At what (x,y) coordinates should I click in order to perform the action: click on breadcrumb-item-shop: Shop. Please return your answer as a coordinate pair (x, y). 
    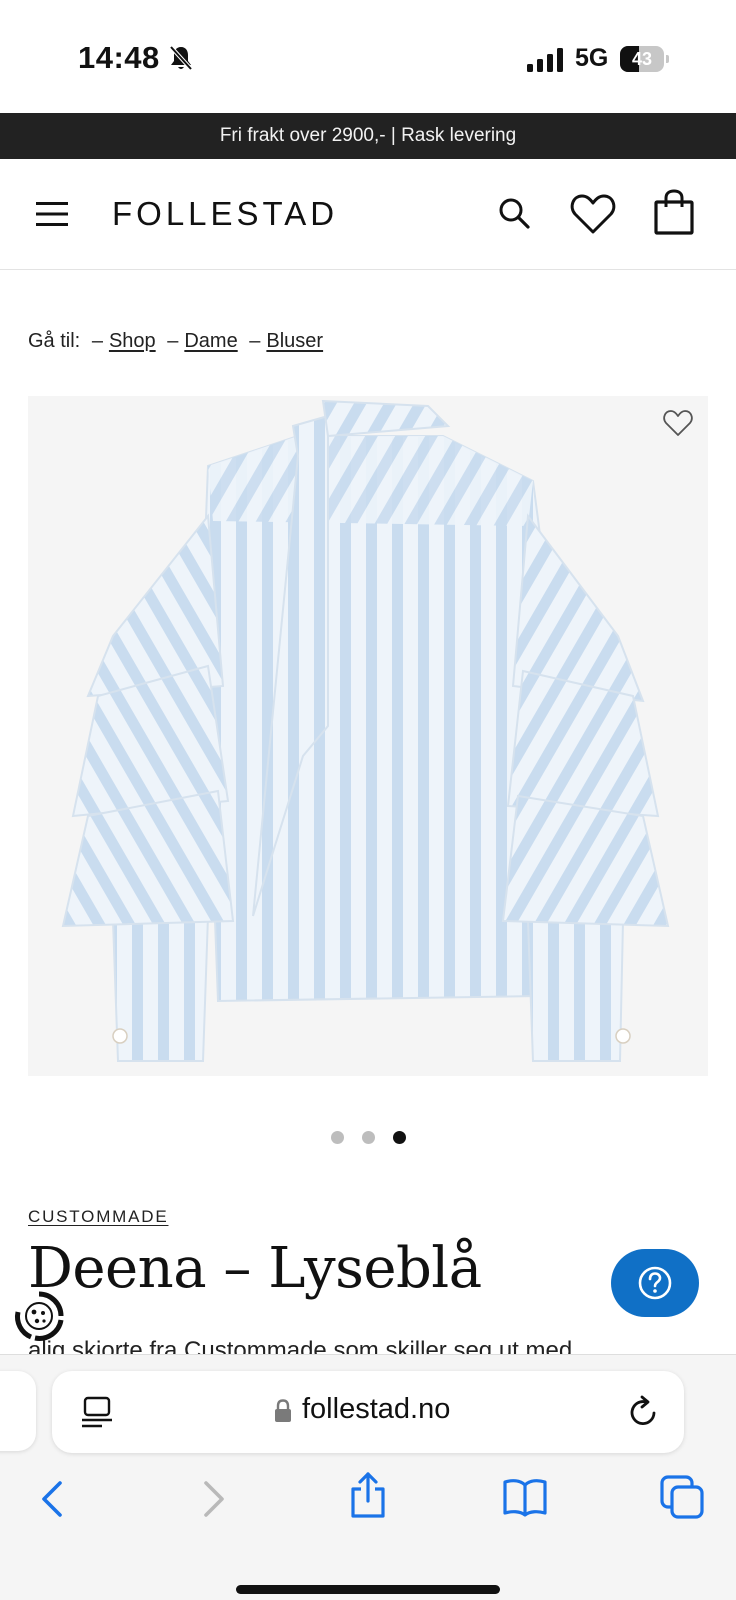
    Looking at the image, I should click on (132, 341).